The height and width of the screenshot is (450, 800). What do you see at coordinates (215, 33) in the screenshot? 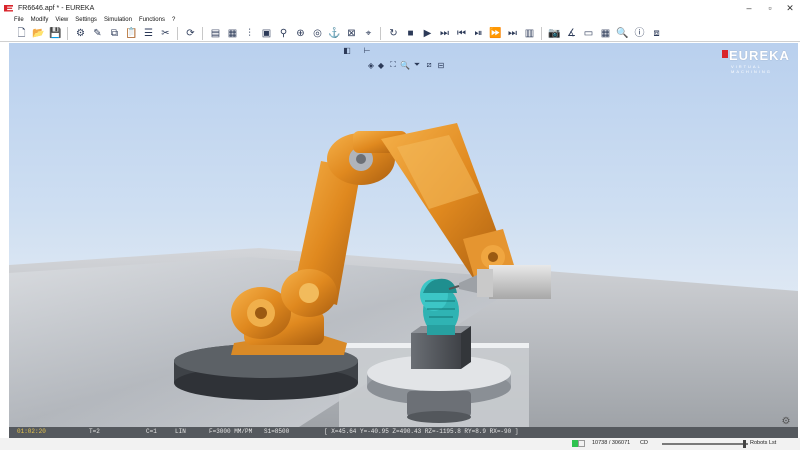
I see `report-icon: ▤` at bounding box center [215, 33].